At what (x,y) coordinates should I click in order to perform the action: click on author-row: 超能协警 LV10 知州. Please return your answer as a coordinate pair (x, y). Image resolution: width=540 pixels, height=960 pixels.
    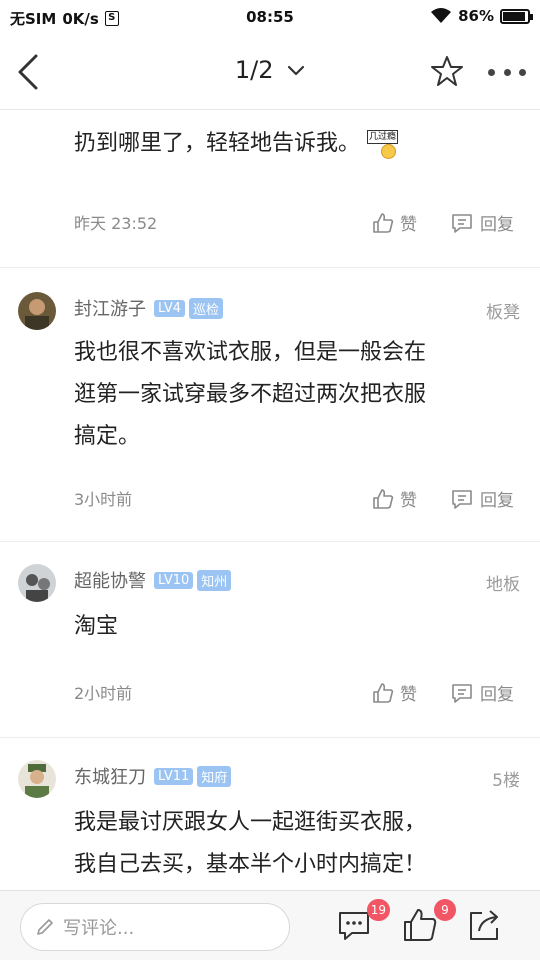
    Looking at the image, I should click on (153, 580).